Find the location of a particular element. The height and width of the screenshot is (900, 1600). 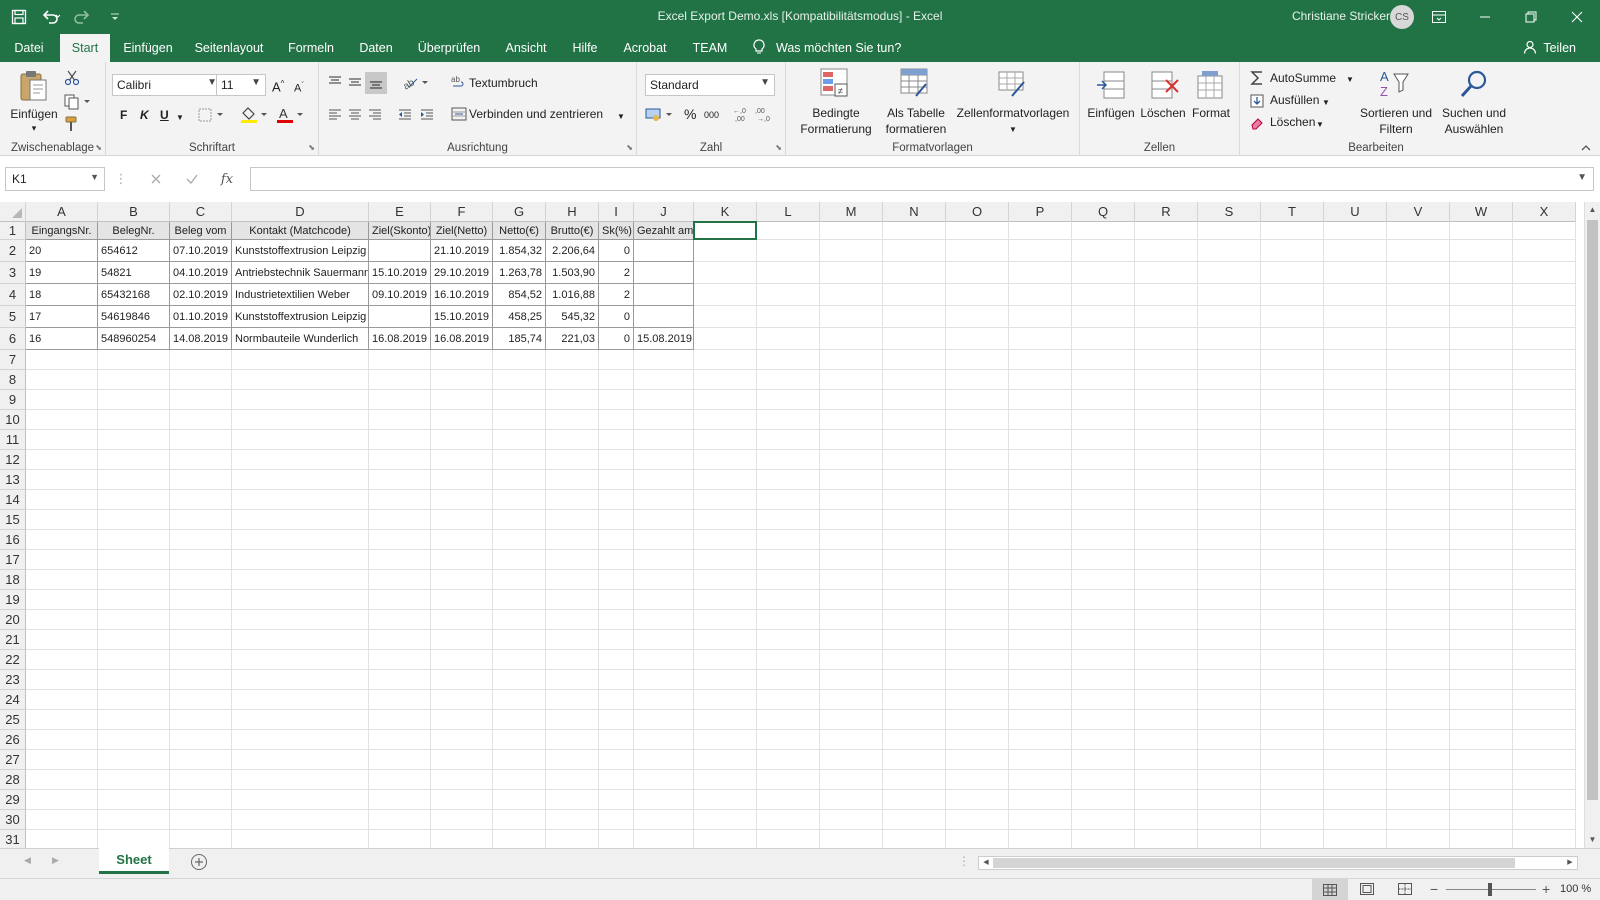

align-center-icon is located at coordinates (355, 115).